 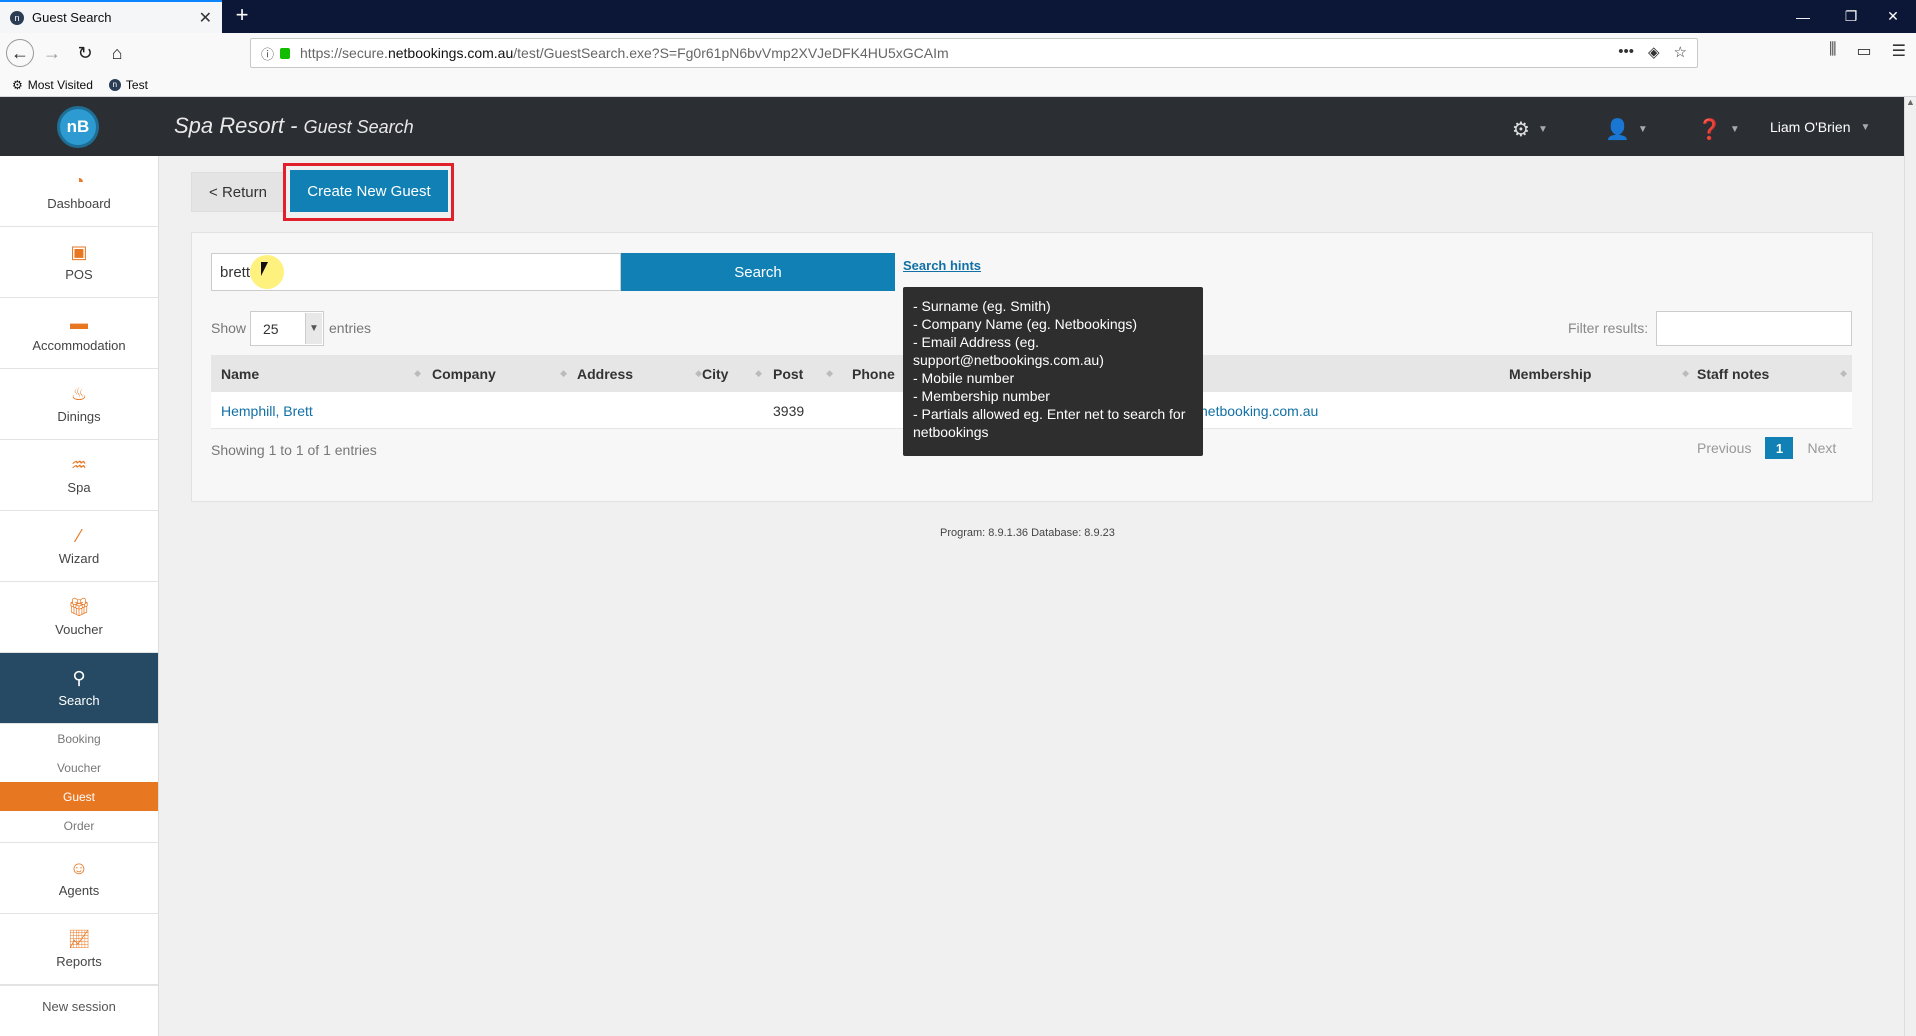 I want to click on sidebar-item-voucher: 🎁︎ Voucher, so click(x=79, y=617).